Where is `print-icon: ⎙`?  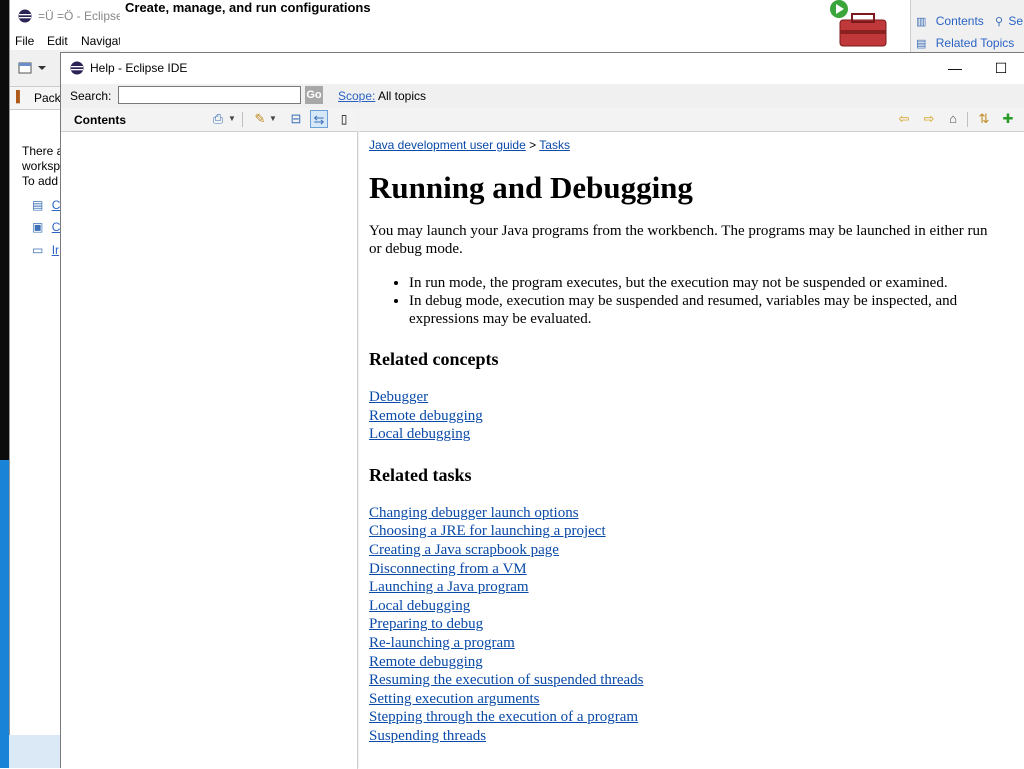
print-icon: ⎙ is located at coordinates (218, 118).